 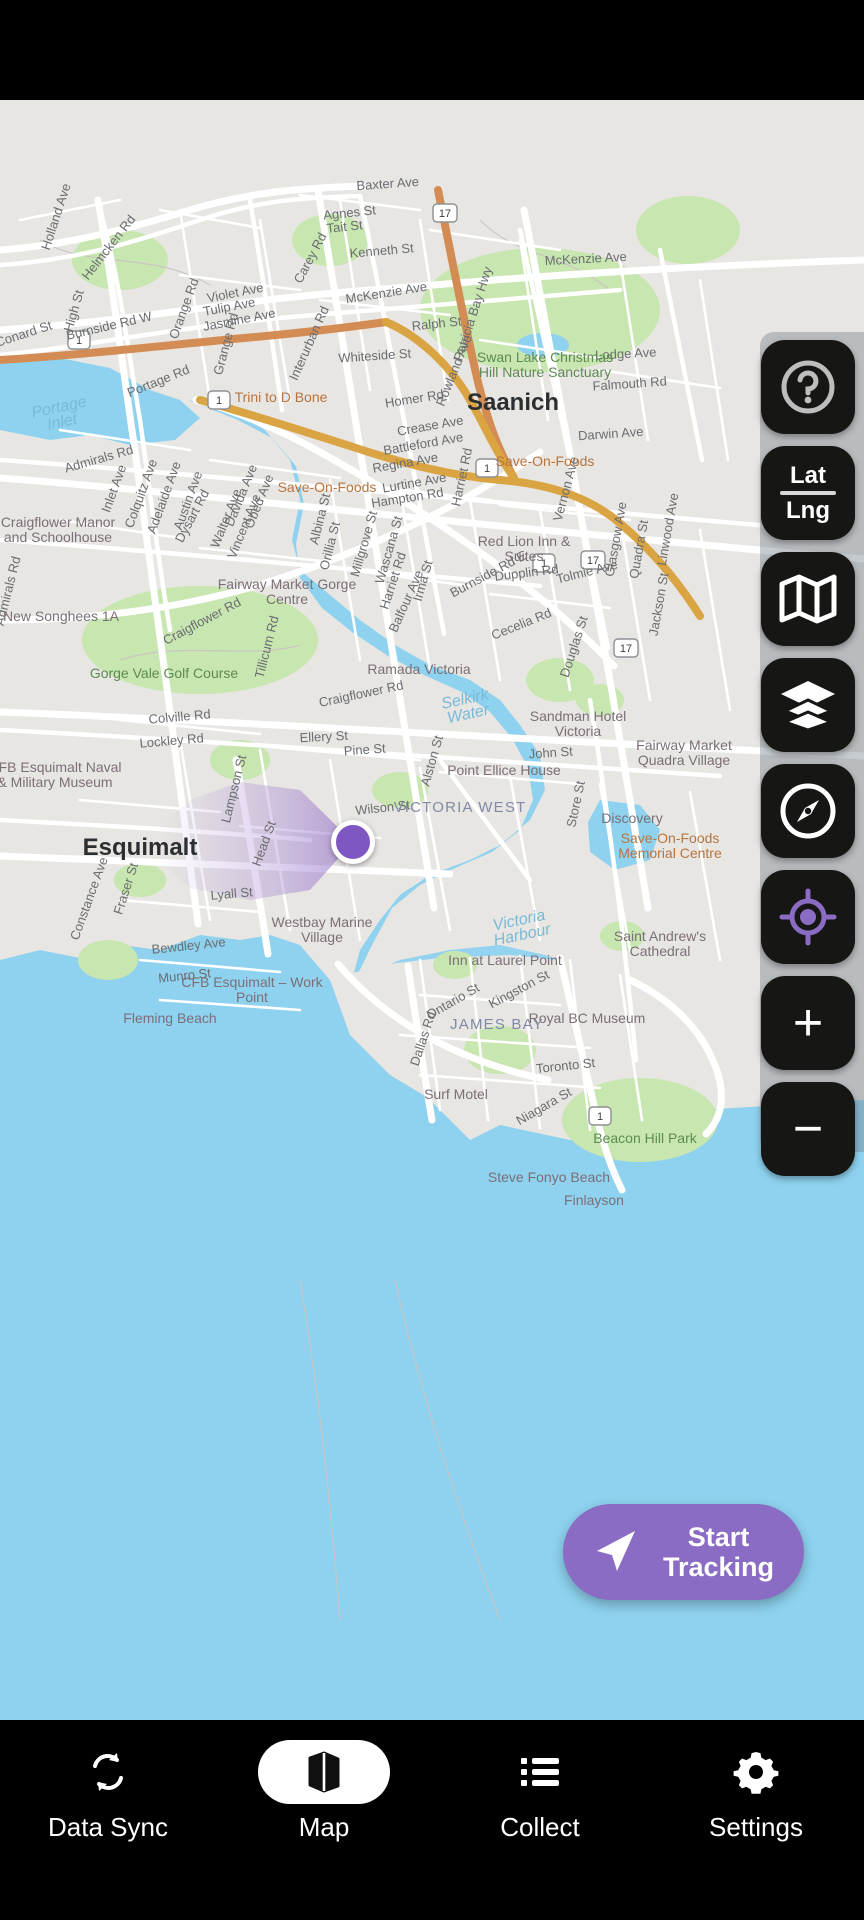 I want to click on map-label: Discovery, so click(x=631, y=818).